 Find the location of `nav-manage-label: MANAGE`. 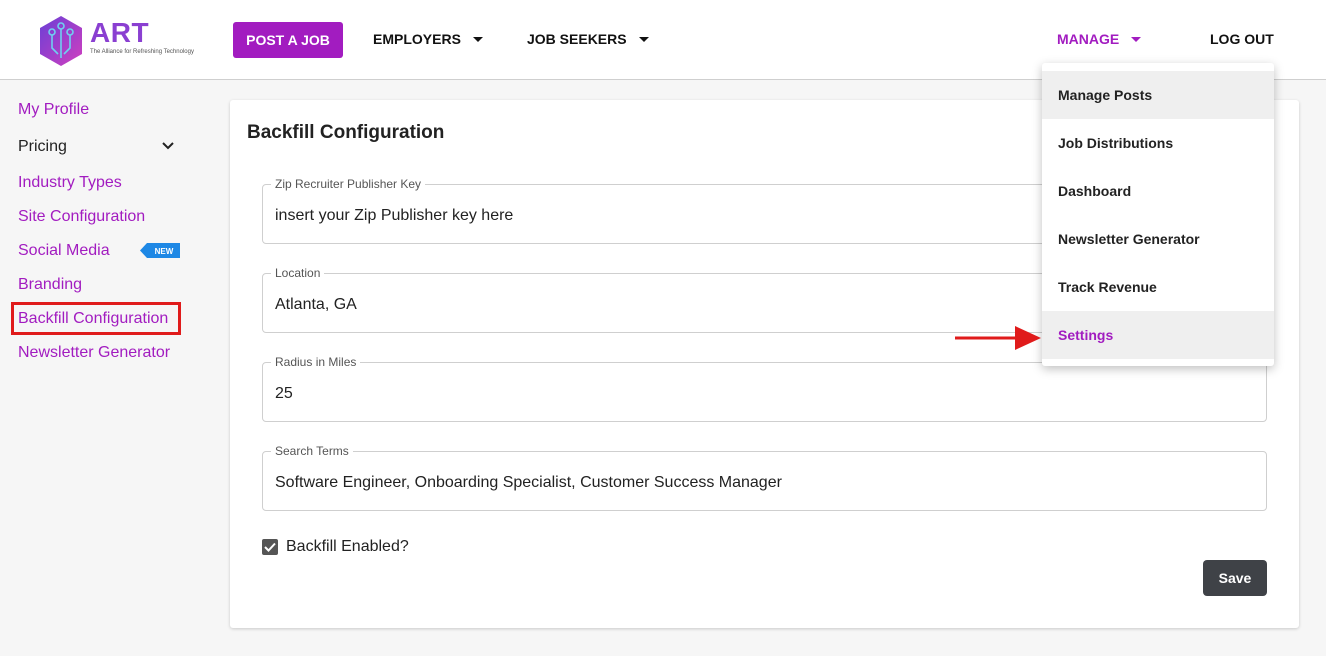

nav-manage-label: MANAGE is located at coordinates (1088, 39).